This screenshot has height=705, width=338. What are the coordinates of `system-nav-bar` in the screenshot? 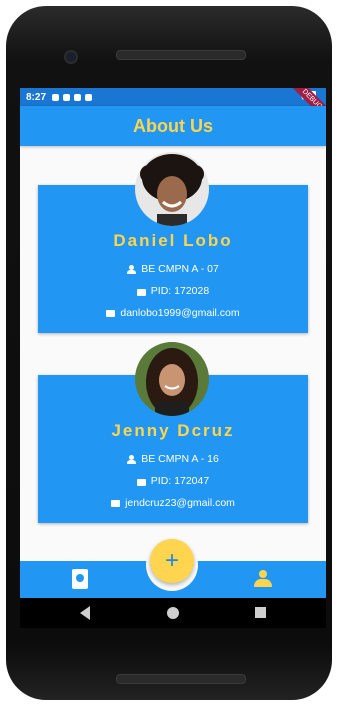 It's located at (173, 613).